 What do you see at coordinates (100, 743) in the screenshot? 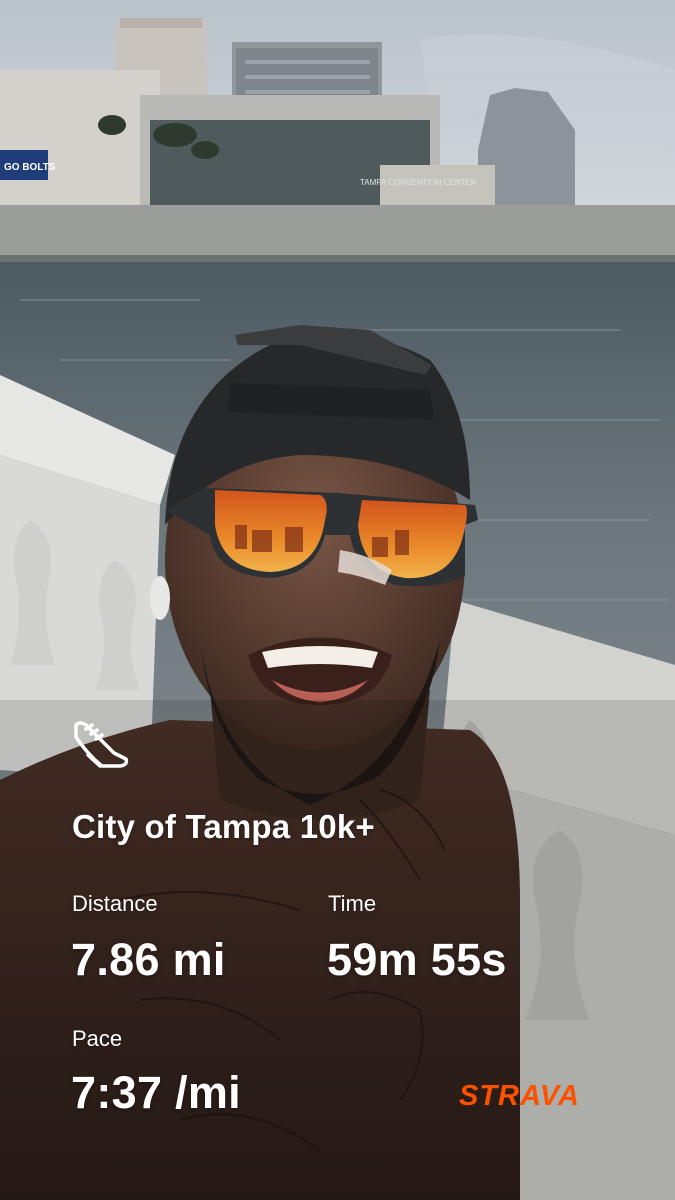
I see `running-shoe-icon` at bounding box center [100, 743].